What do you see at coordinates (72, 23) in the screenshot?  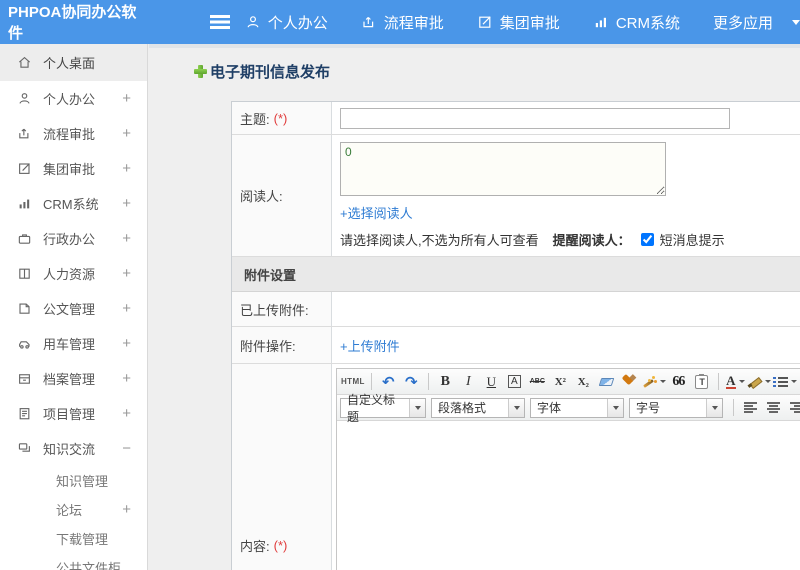 I see `app-brand: PHPOA协同办公软件` at bounding box center [72, 23].